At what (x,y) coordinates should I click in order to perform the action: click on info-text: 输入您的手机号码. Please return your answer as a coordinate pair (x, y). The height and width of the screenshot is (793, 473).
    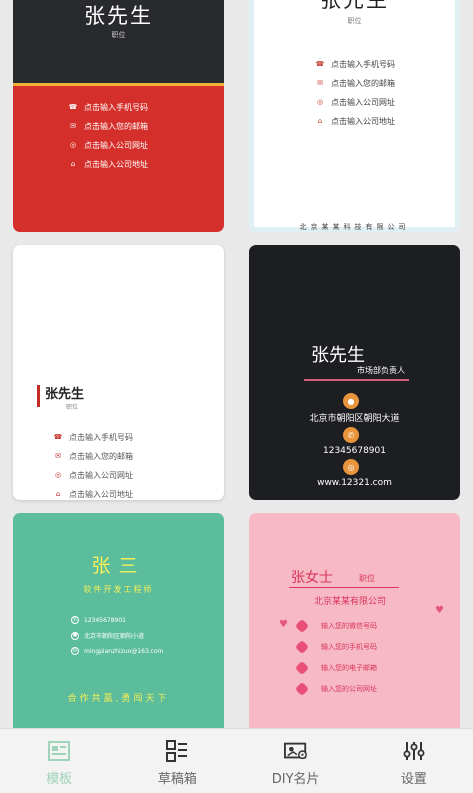
    Looking at the image, I should click on (349, 647).